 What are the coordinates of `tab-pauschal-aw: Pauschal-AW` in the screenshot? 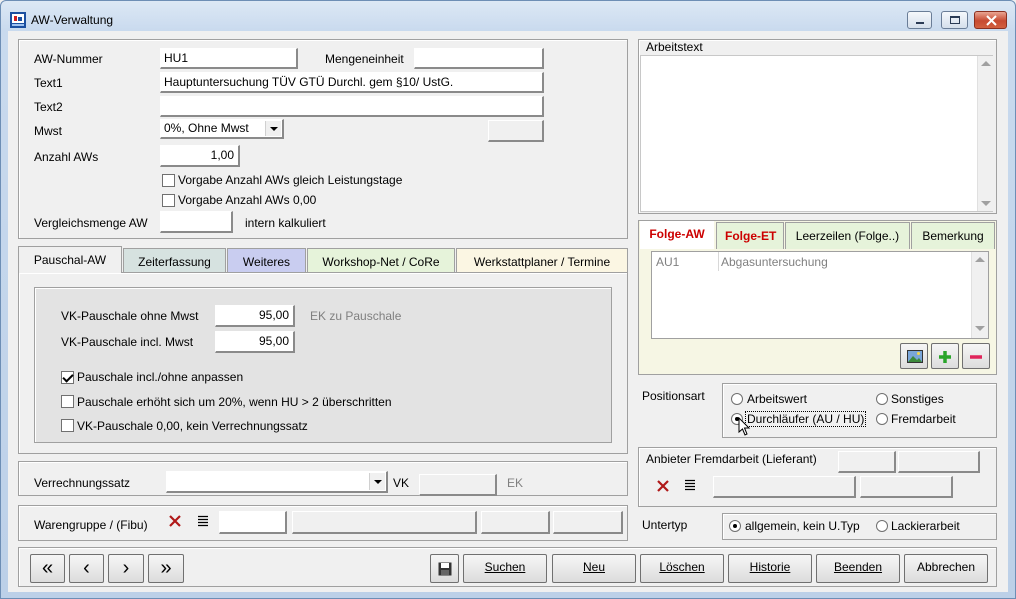 It's located at (70, 259).